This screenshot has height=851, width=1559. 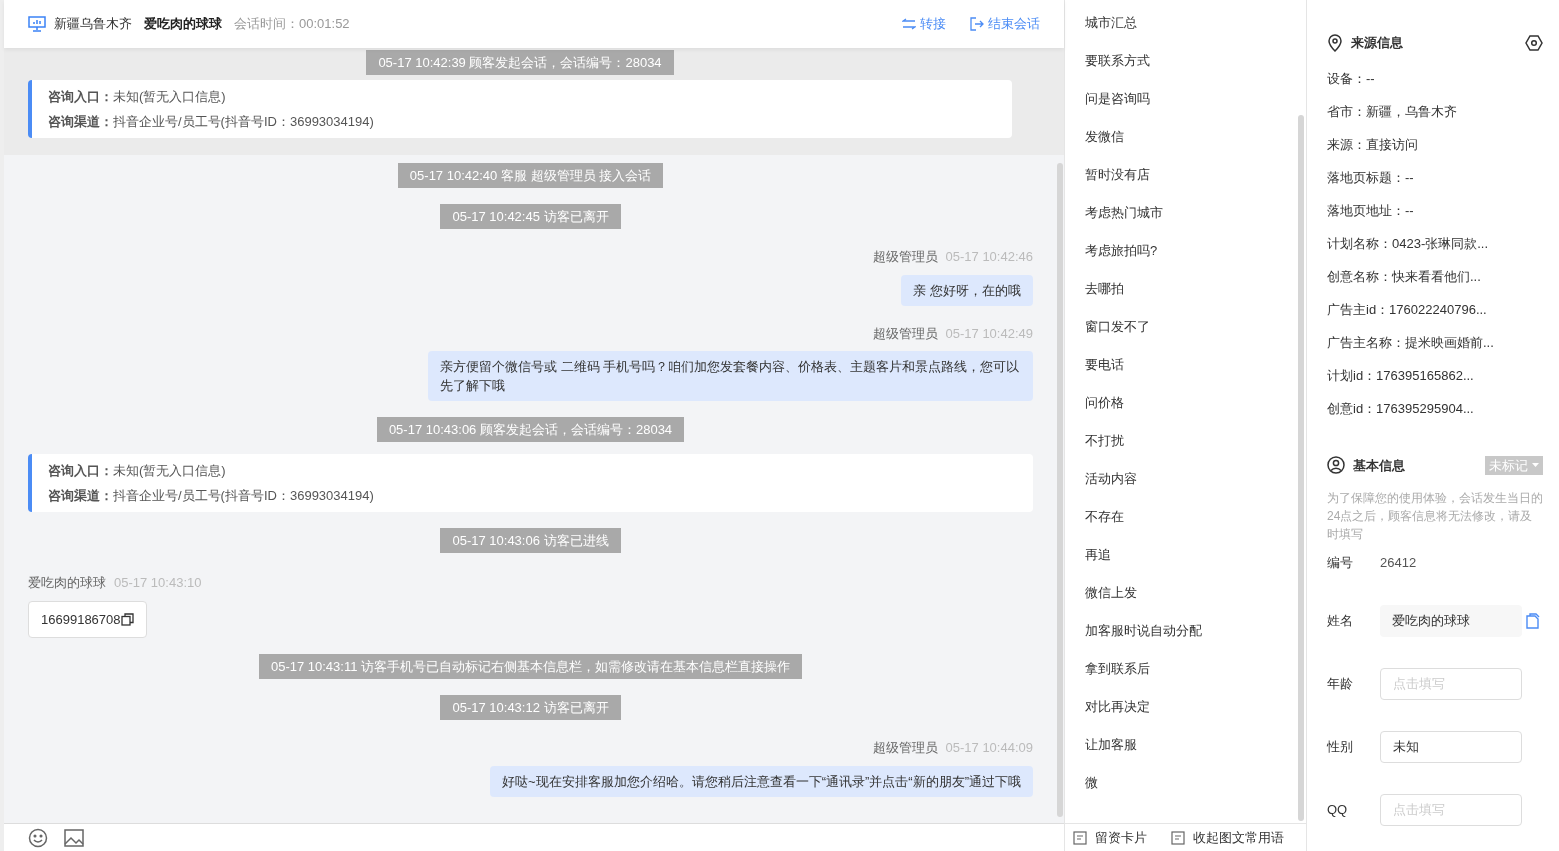 I want to click on visitor-location: 新疆乌鲁木齐, so click(x=93, y=24).